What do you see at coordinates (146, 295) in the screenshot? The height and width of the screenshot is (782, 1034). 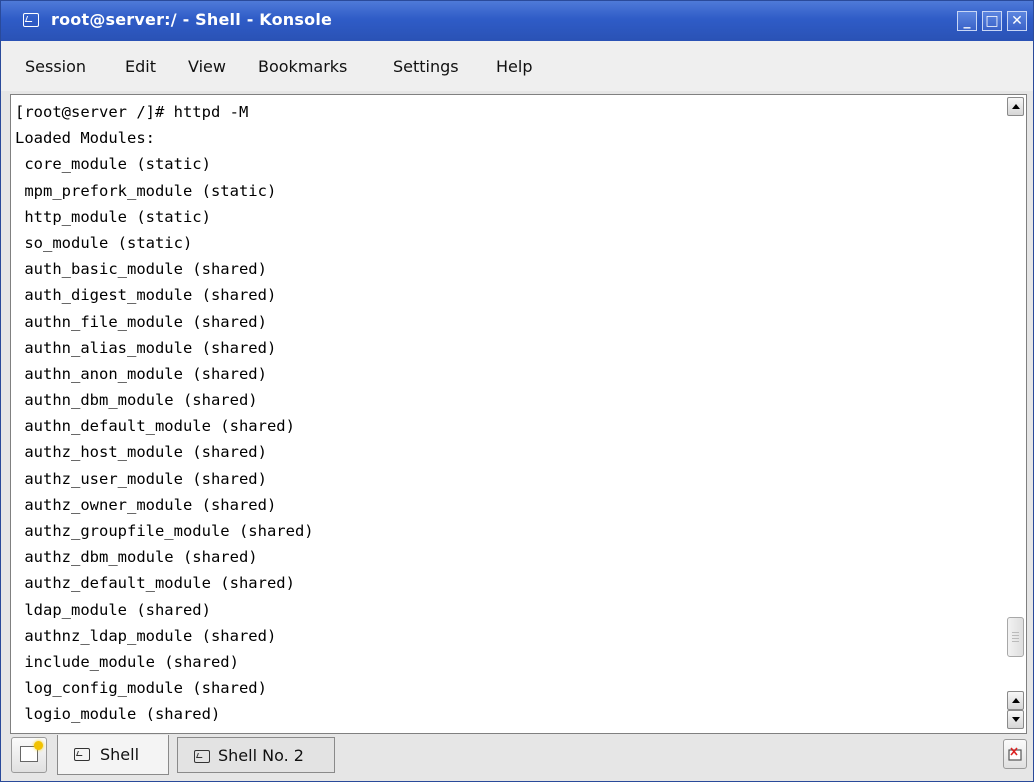 I see `terminal-line: auth_digest_module (shared)` at bounding box center [146, 295].